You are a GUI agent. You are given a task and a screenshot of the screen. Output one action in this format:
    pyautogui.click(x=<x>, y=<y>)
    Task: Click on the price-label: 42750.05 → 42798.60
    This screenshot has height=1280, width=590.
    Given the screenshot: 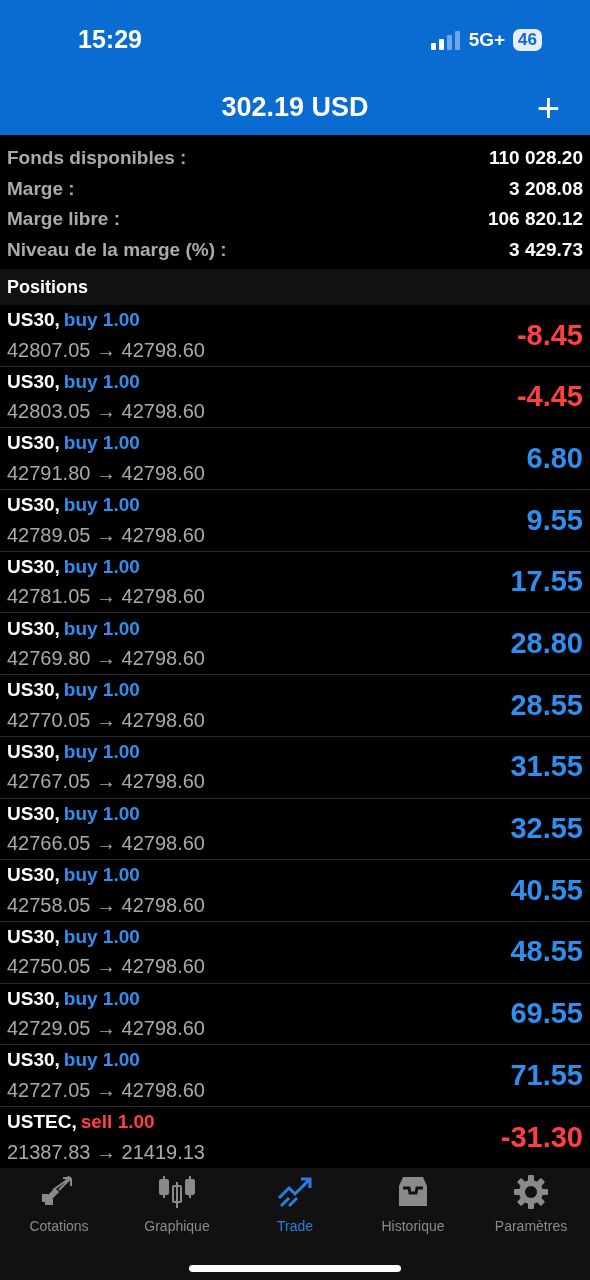 What is the action you would take?
    pyautogui.click(x=106, y=967)
    